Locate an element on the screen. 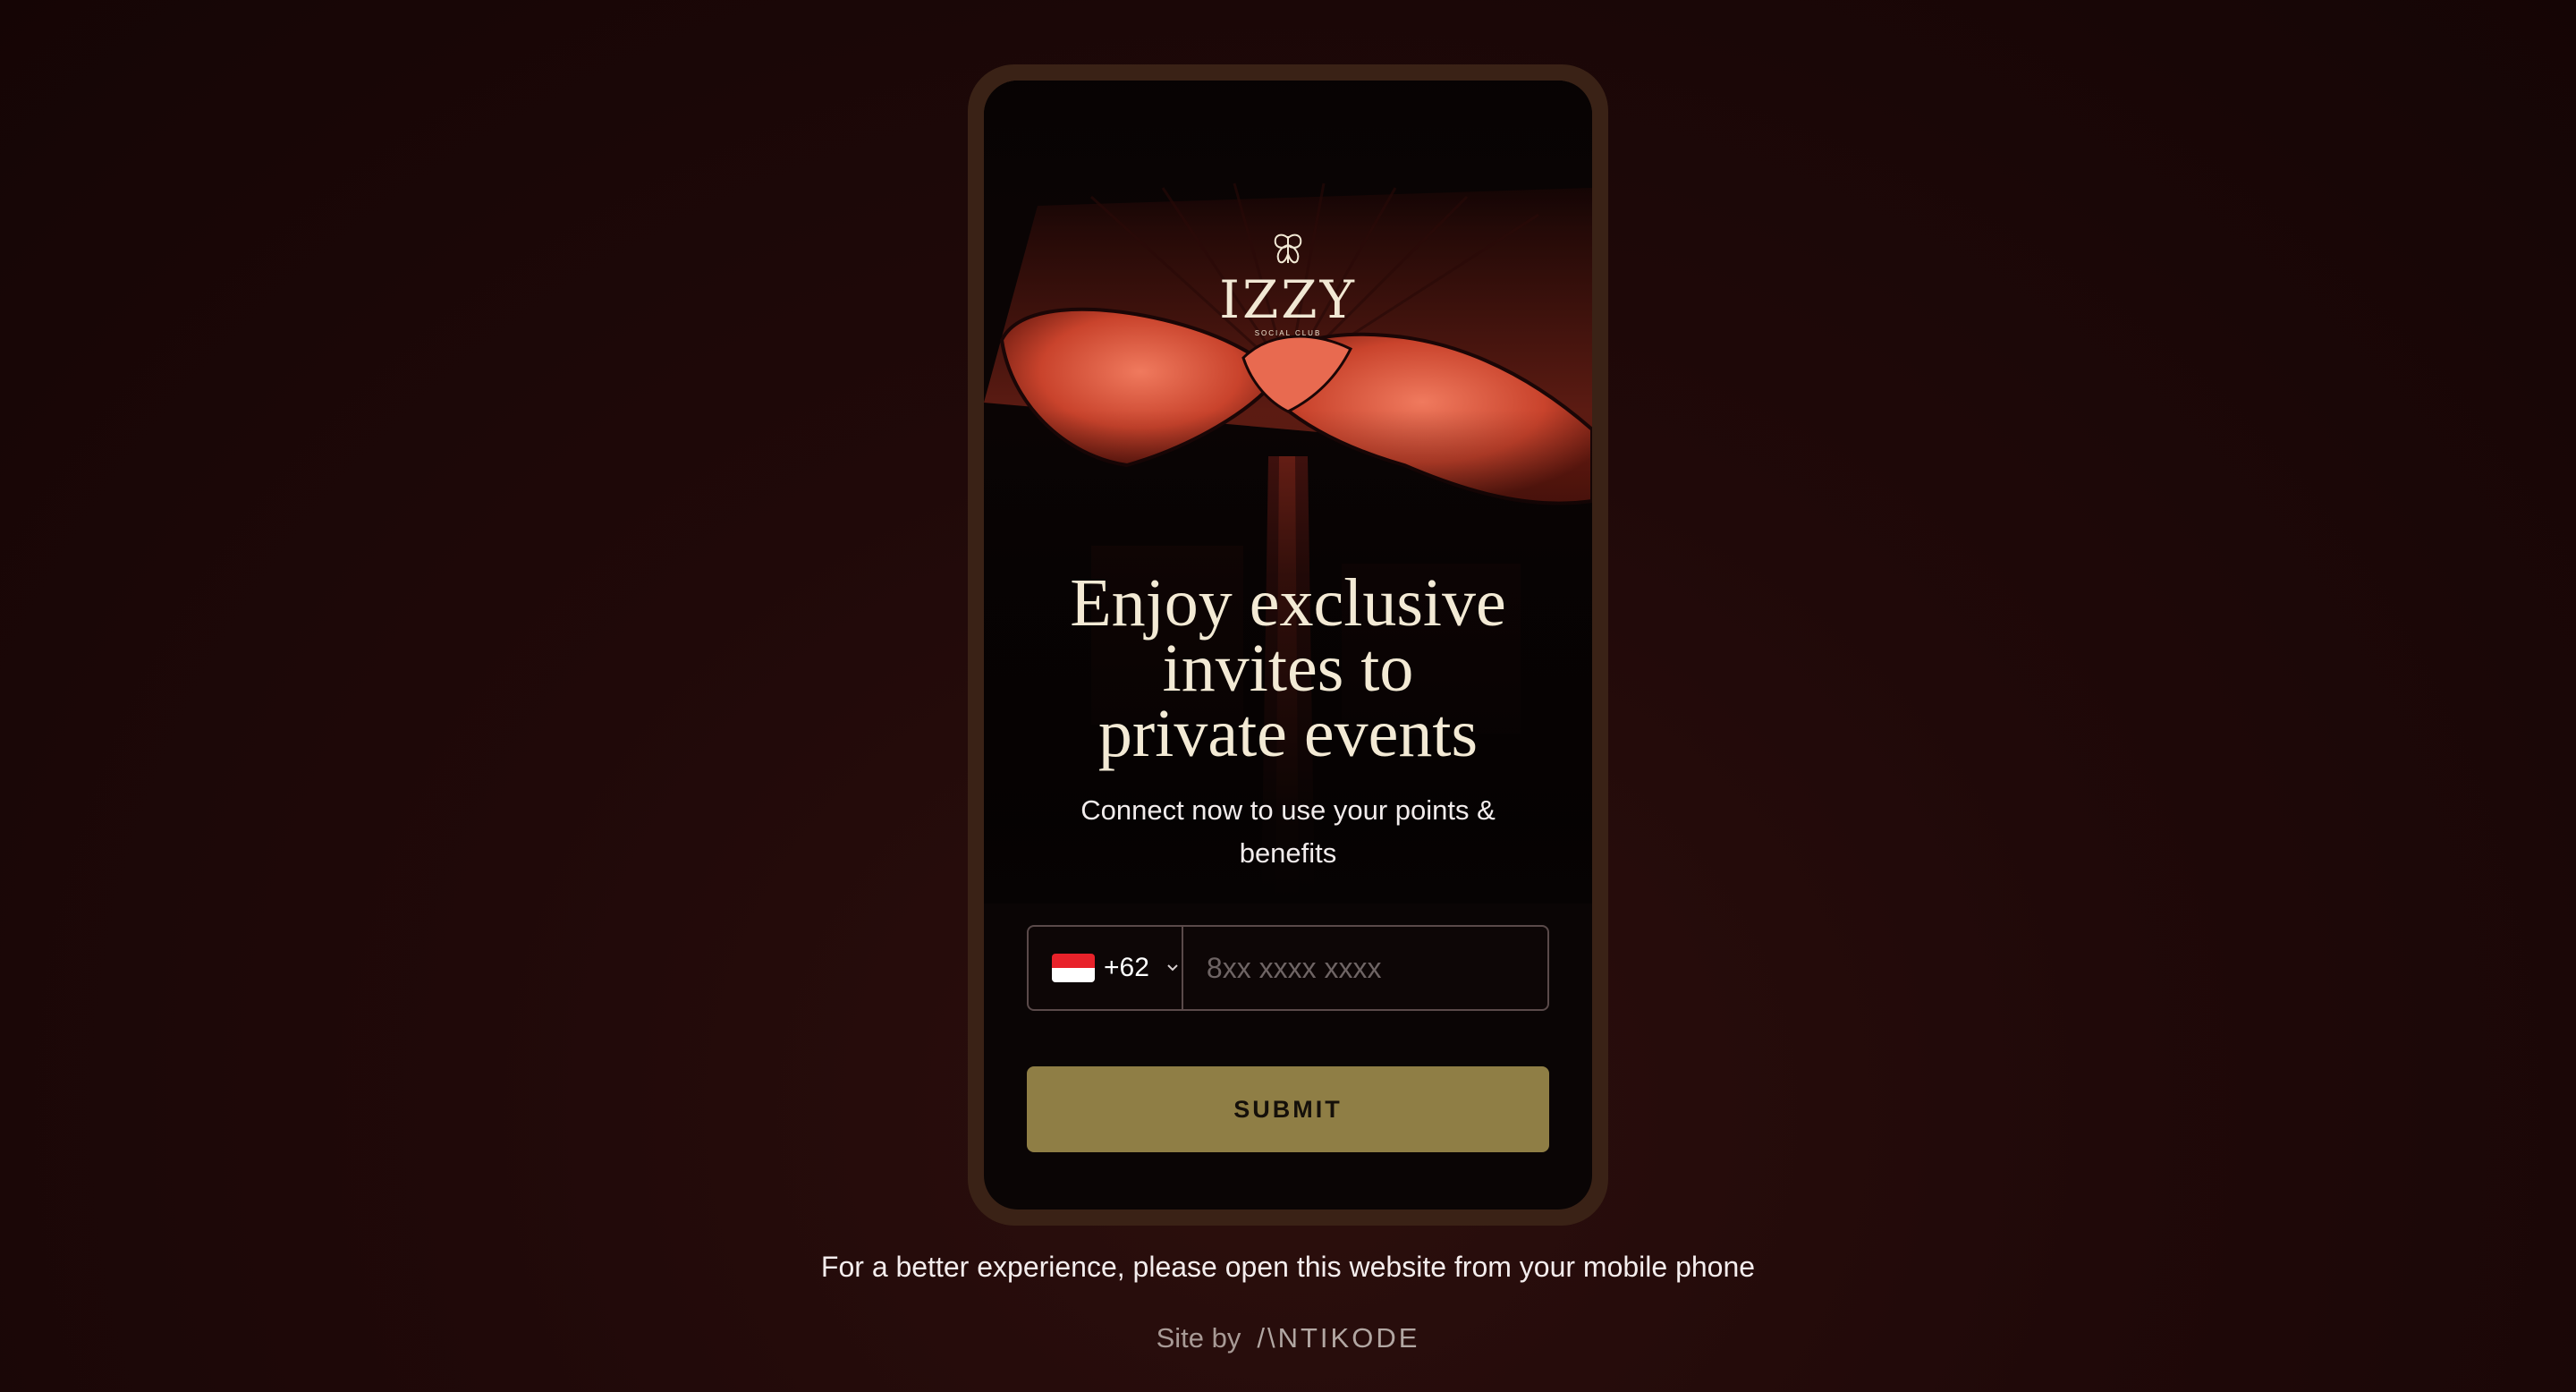  phone-number-group: +62 is located at coordinates (1304, 968).